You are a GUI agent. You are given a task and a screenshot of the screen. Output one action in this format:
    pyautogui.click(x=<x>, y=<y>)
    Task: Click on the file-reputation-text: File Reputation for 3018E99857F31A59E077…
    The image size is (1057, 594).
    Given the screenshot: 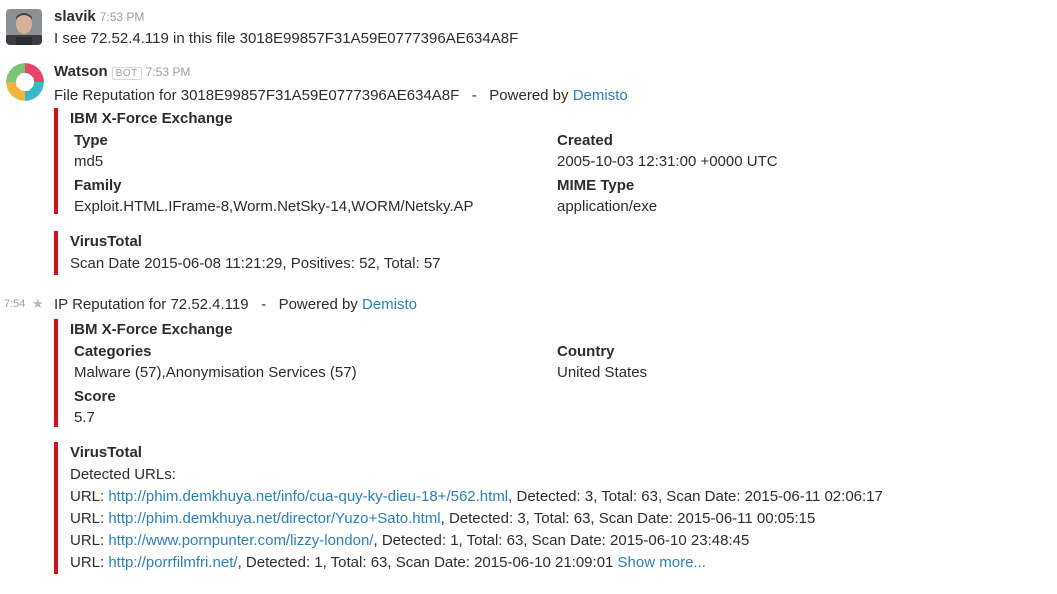 What is the action you would take?
    pyautogui.click(x=313, y=95)
    